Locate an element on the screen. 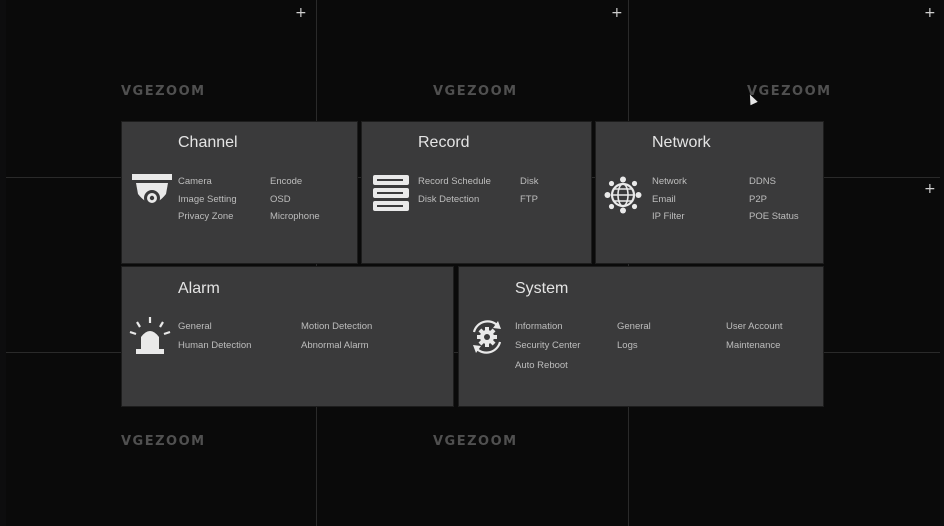 The height and width of the screenshot is (526, 944). menu-item-disk: Disk is located at coordinates (529, 181).